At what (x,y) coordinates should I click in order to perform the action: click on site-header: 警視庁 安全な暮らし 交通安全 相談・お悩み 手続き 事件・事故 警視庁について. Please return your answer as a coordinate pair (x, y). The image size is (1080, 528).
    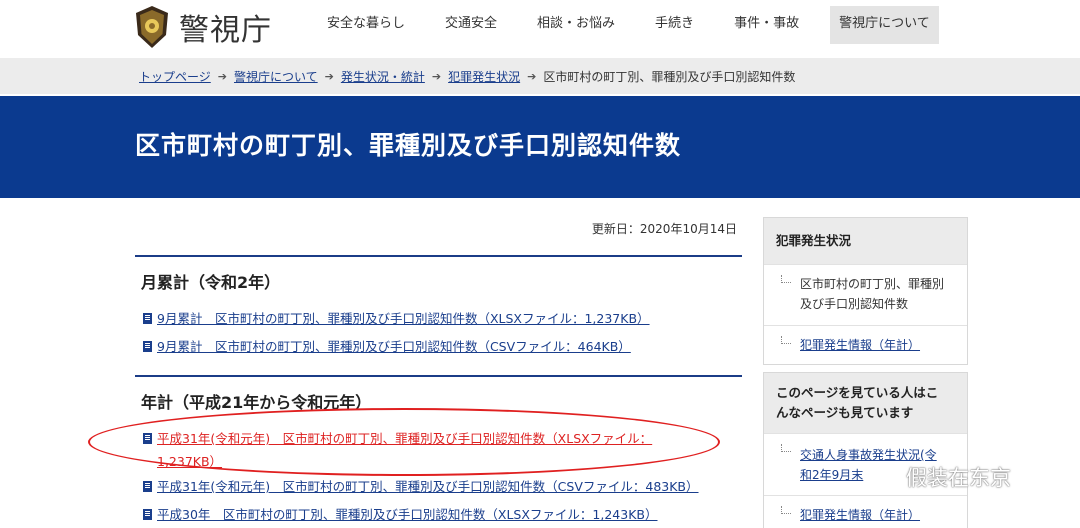
    Looking at the image, I should click on (540, 29).